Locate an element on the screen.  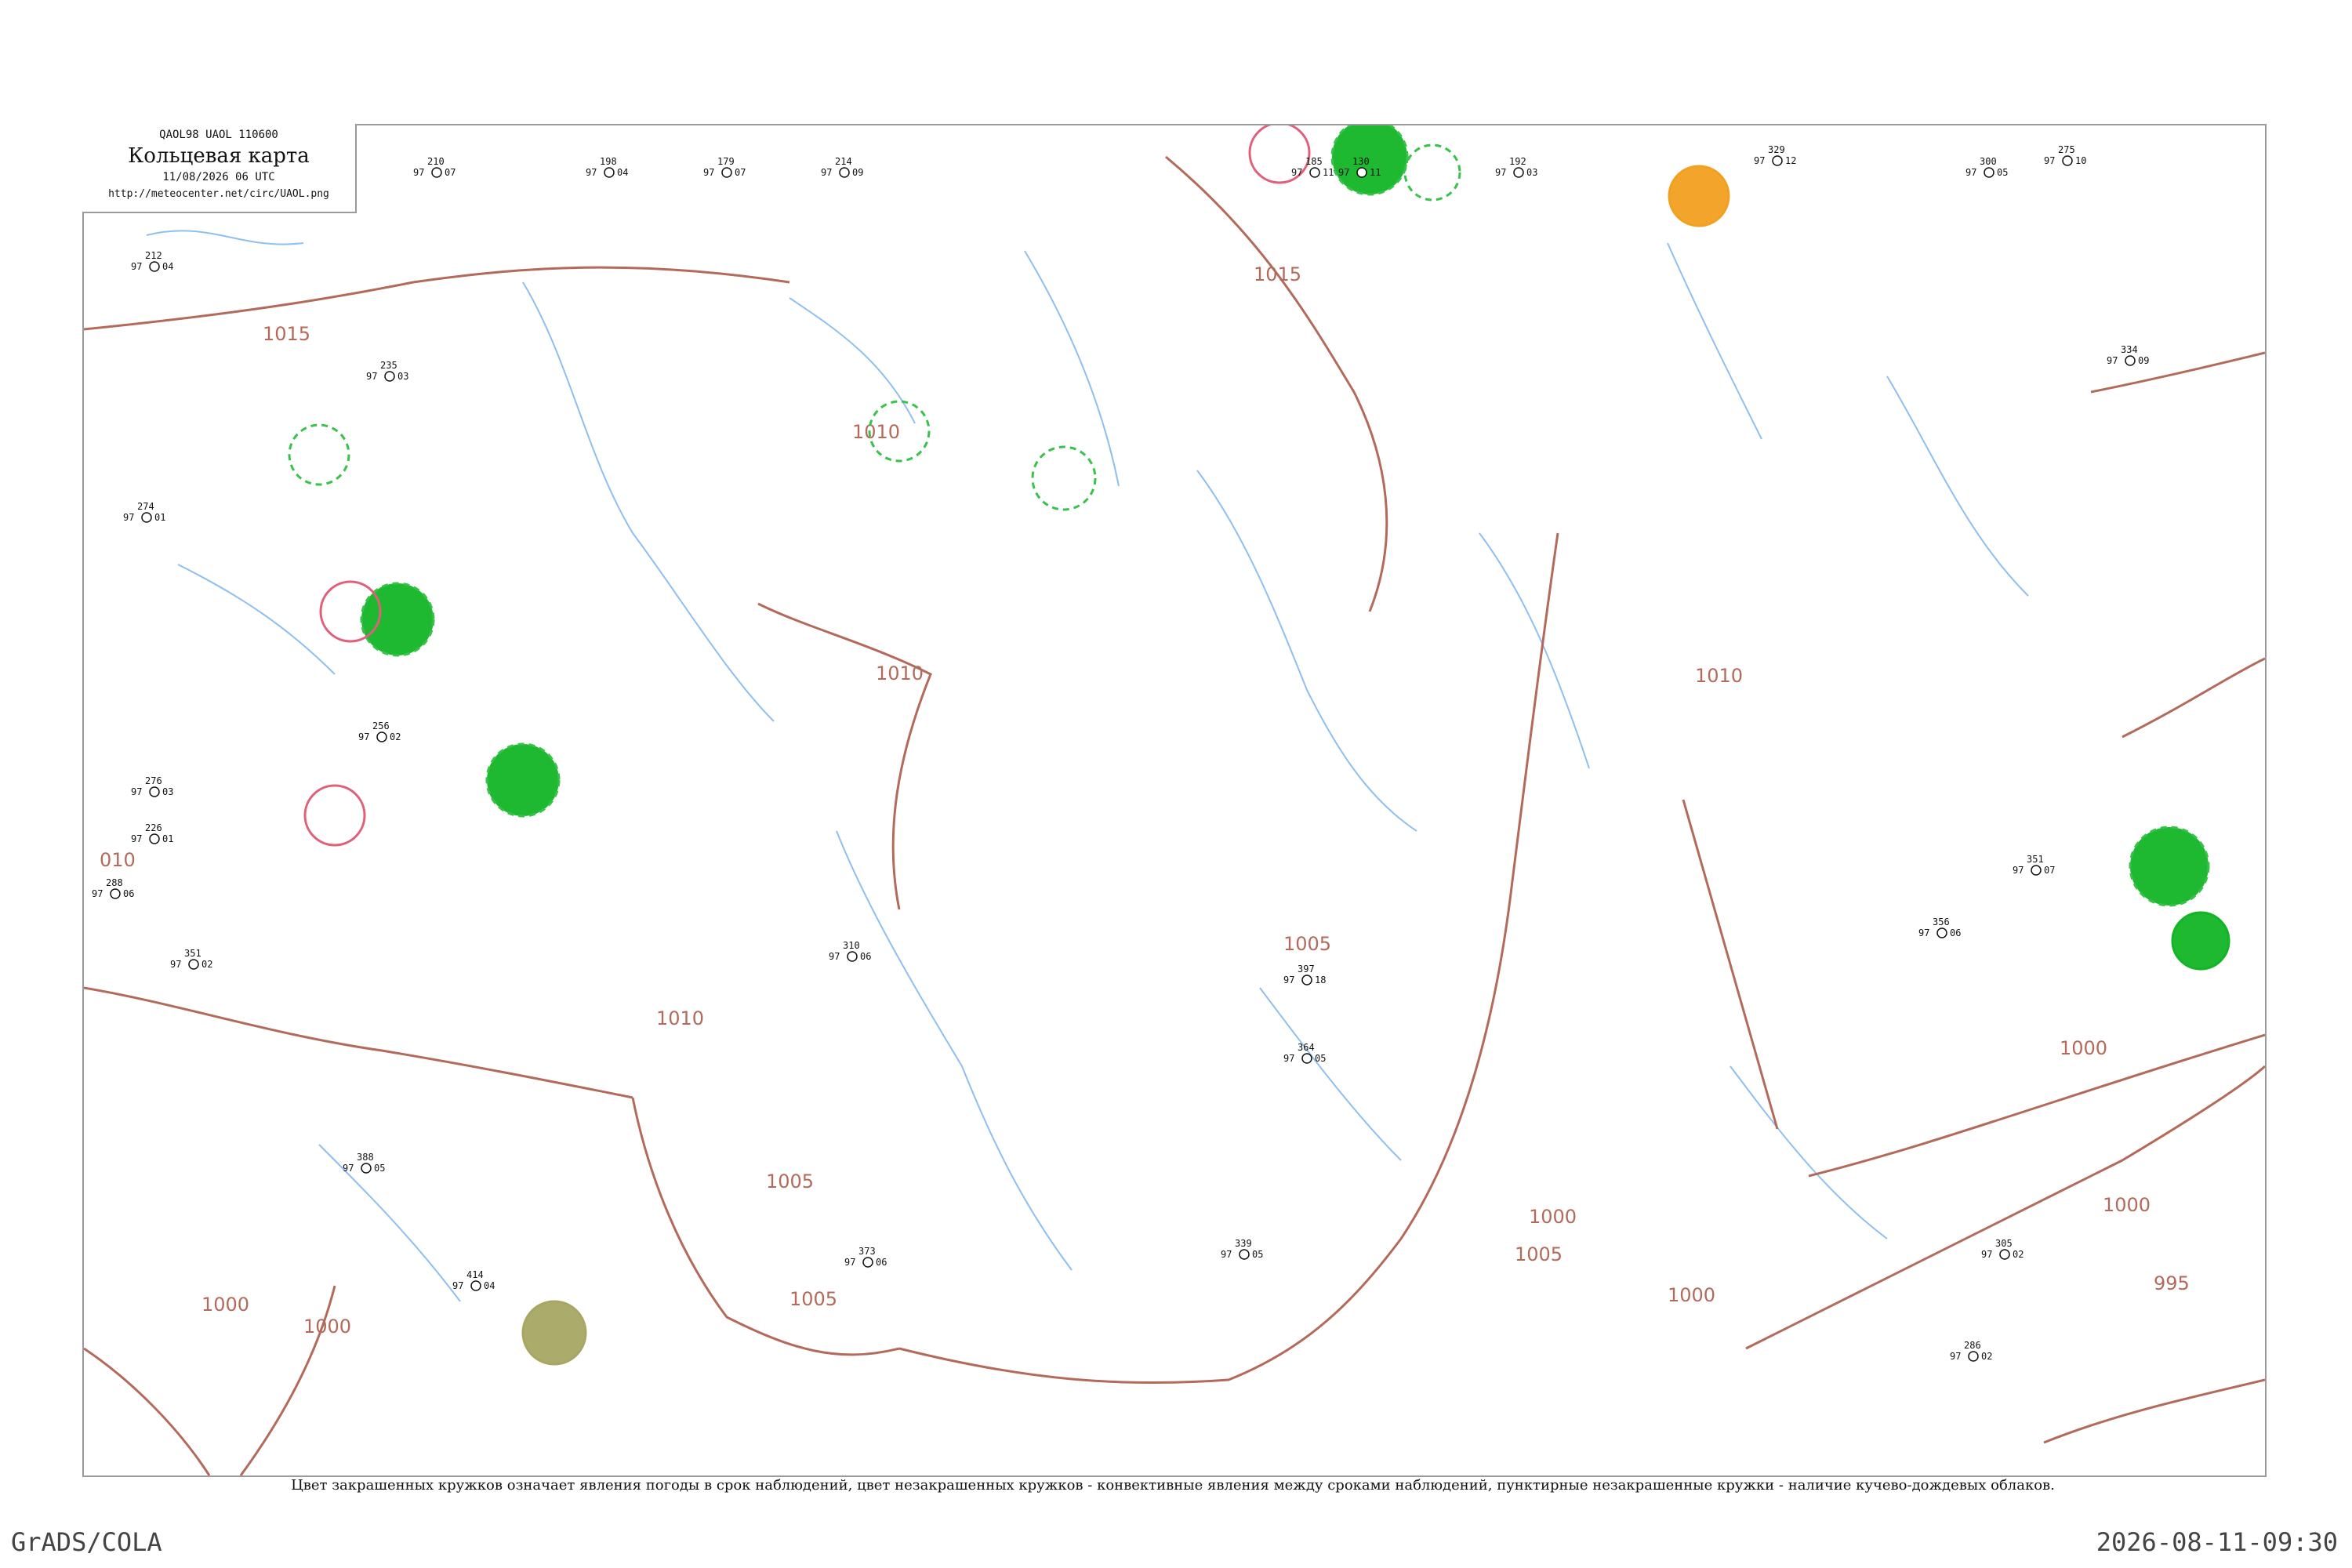
svg-text: 179 is located at coordinates (726, 161).